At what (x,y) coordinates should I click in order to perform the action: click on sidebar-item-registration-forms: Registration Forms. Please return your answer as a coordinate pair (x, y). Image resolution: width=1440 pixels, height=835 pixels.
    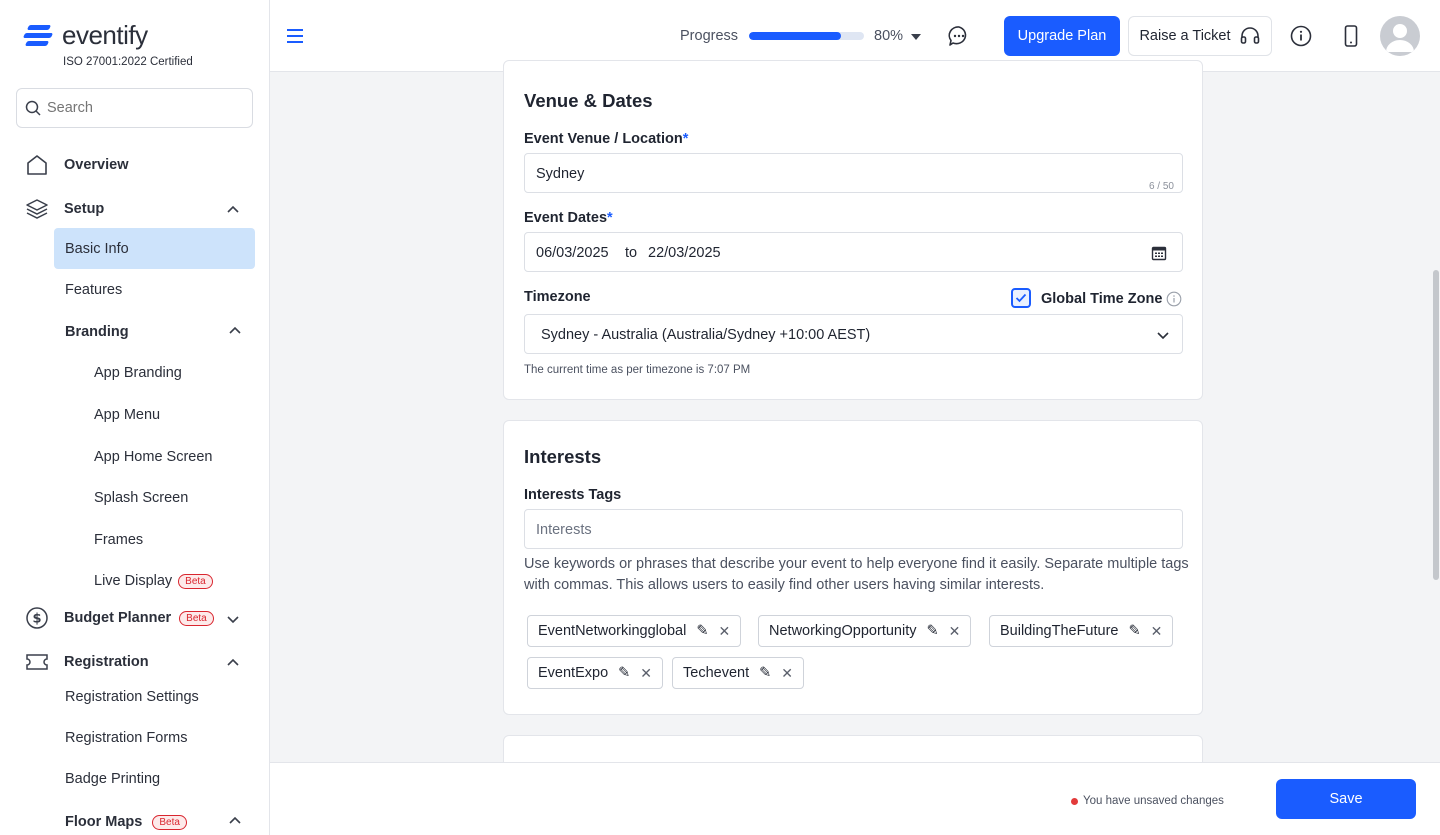
    Looking at the image, I should click on (126, 738).